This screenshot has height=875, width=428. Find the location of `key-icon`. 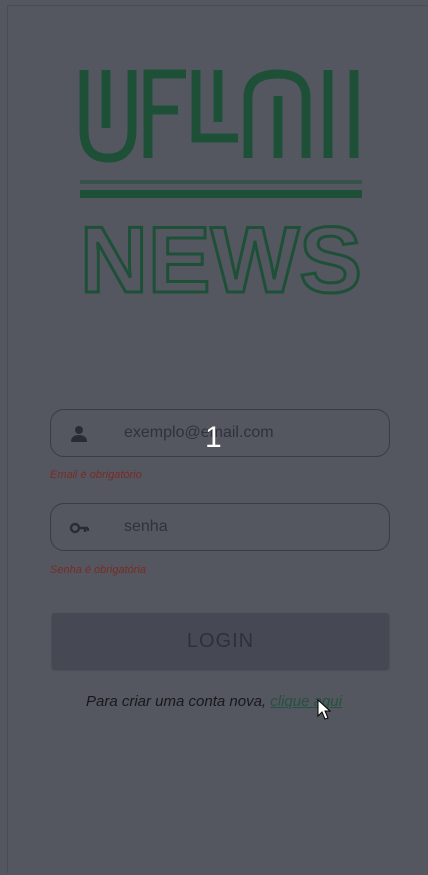

key-icon is located at coordinates (79, 528).